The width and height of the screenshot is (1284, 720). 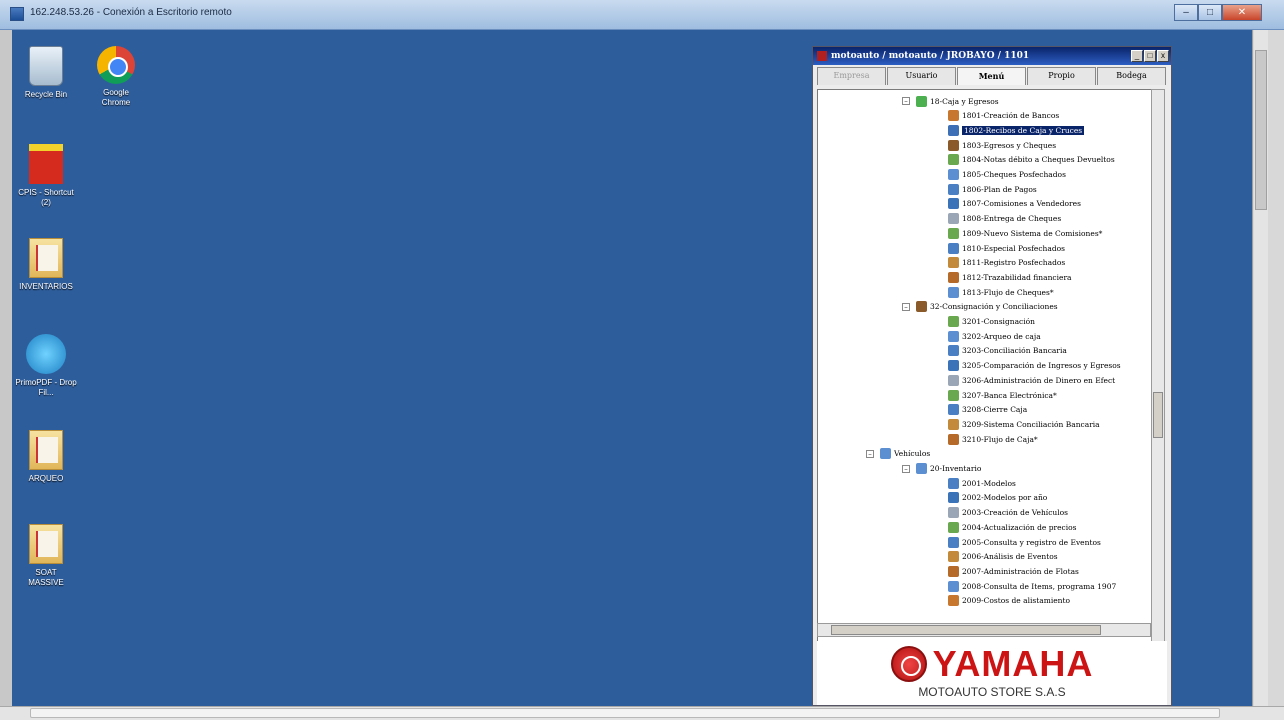 I want to click on tree-item: 3203-Conciliación Bancaria, so click(x=1007, y=351).